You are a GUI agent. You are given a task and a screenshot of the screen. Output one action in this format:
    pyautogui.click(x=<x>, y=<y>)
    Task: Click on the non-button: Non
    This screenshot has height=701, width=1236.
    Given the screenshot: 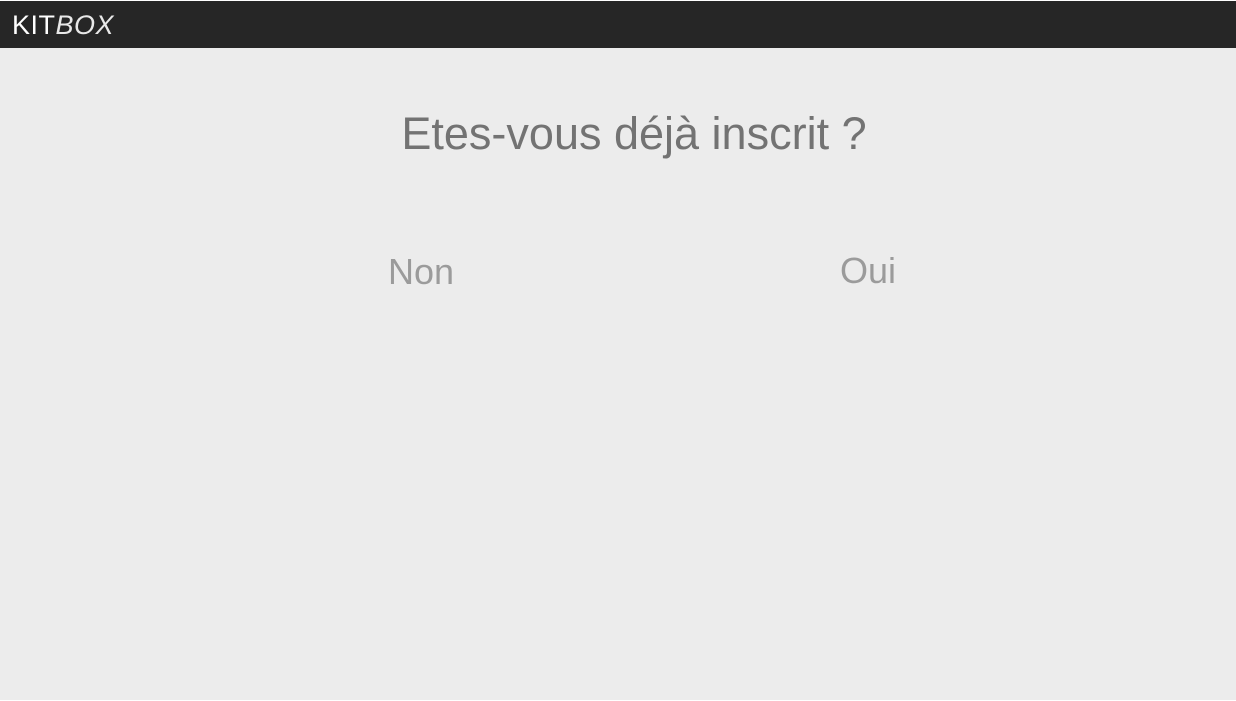 What is the action you would take?
    pyautogui.click(x=421, y=272)
    